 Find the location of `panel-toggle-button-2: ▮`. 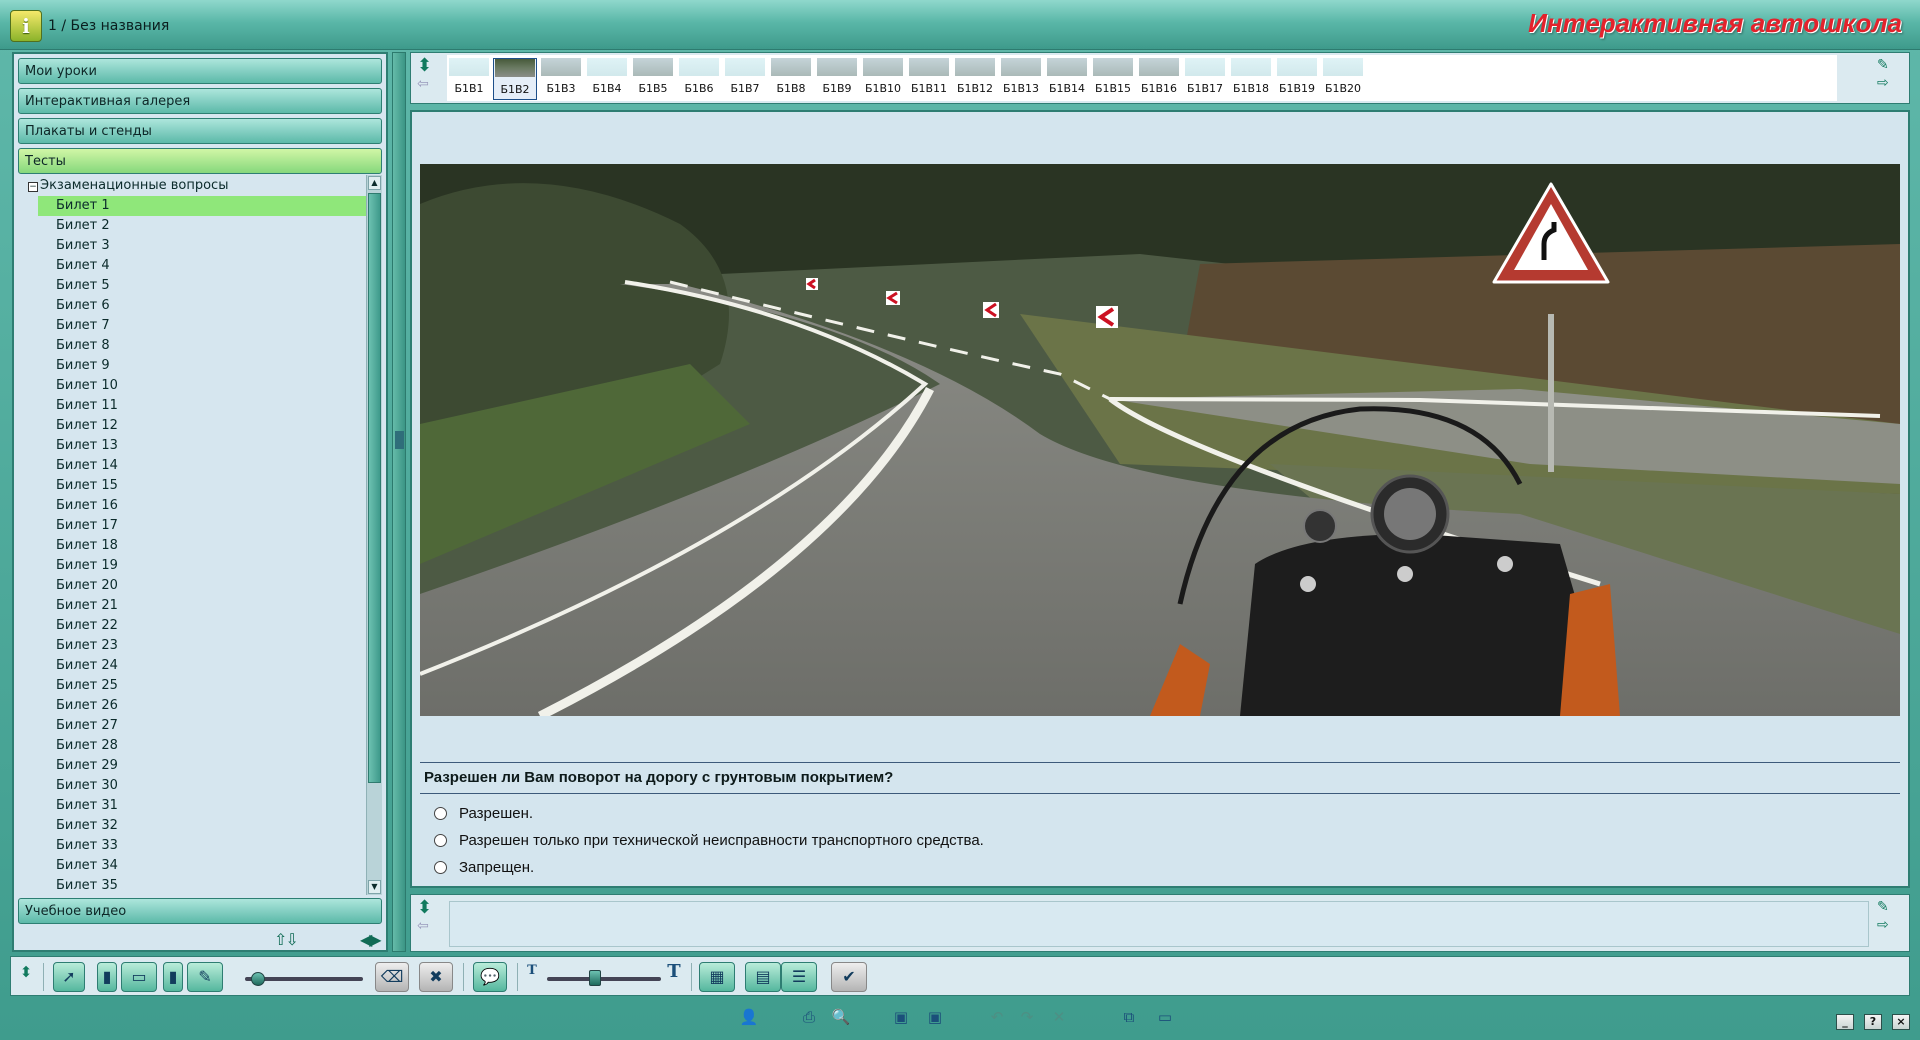

panel-toggle-button-2: ▮ is located at coordinates (173, 977).